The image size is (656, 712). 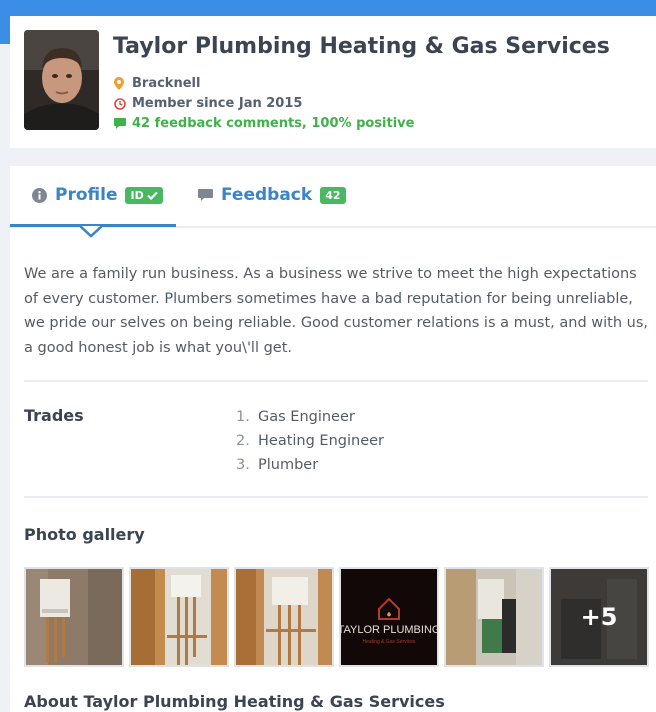 I want to click on tab-profile-label: Profile, so click(x=86, y=195).